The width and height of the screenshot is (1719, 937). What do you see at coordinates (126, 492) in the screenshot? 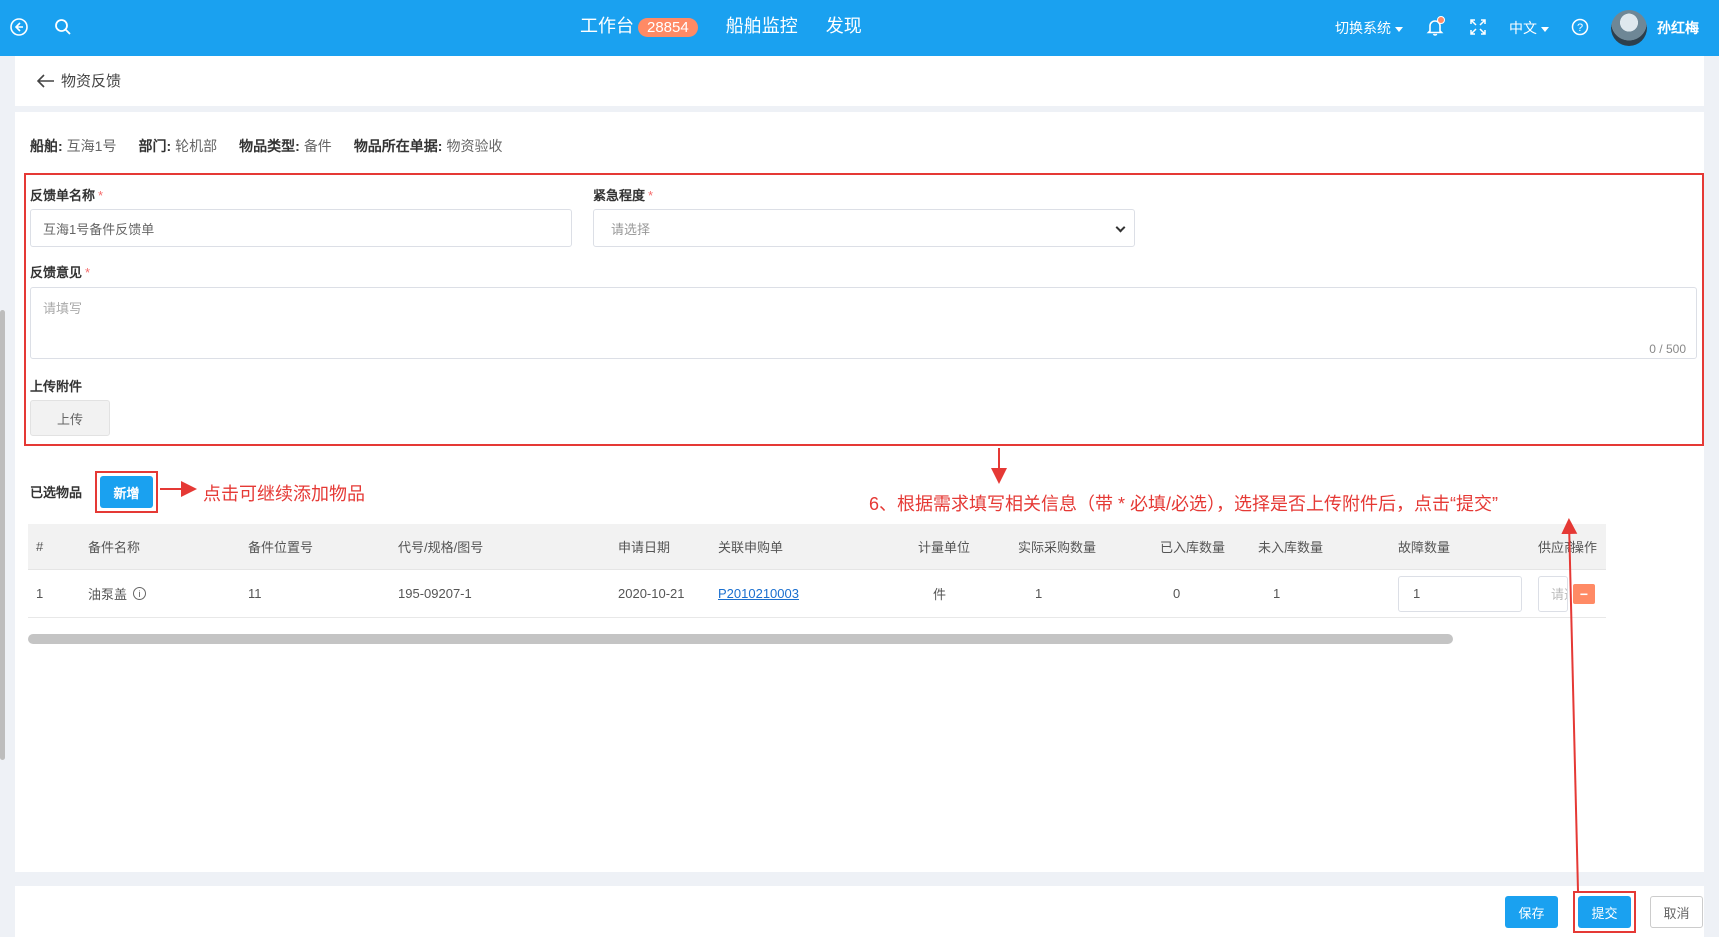
I see `add-item-button: 新增` at bounding box center [126, 492].